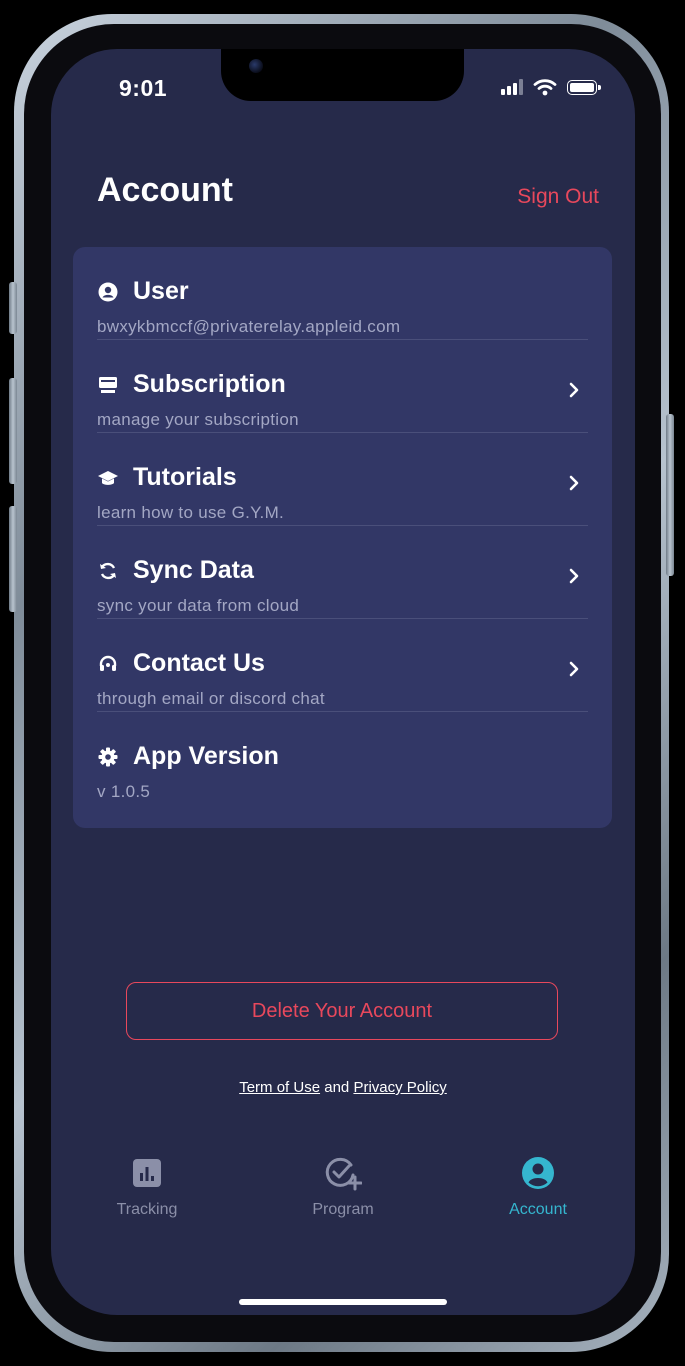  I want to click on terms-of-use-link: Term of Use, so click(279, 1087).